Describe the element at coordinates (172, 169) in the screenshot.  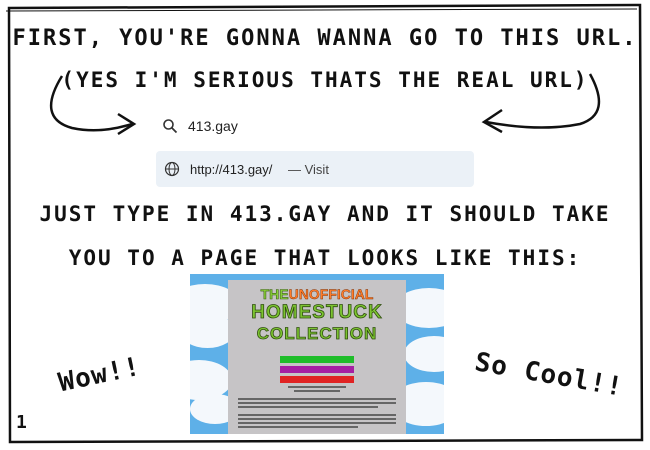
I see `globe-icon` at that location.